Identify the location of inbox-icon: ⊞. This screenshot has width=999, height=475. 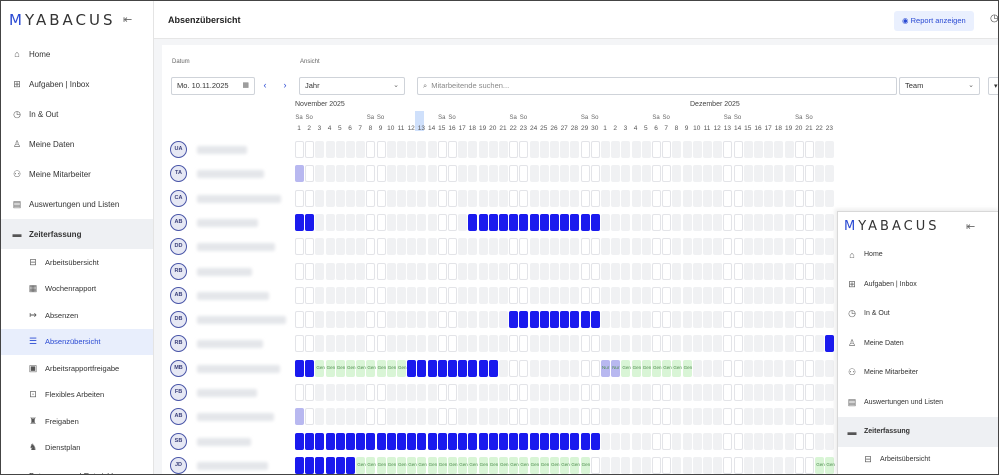
(852, 283).